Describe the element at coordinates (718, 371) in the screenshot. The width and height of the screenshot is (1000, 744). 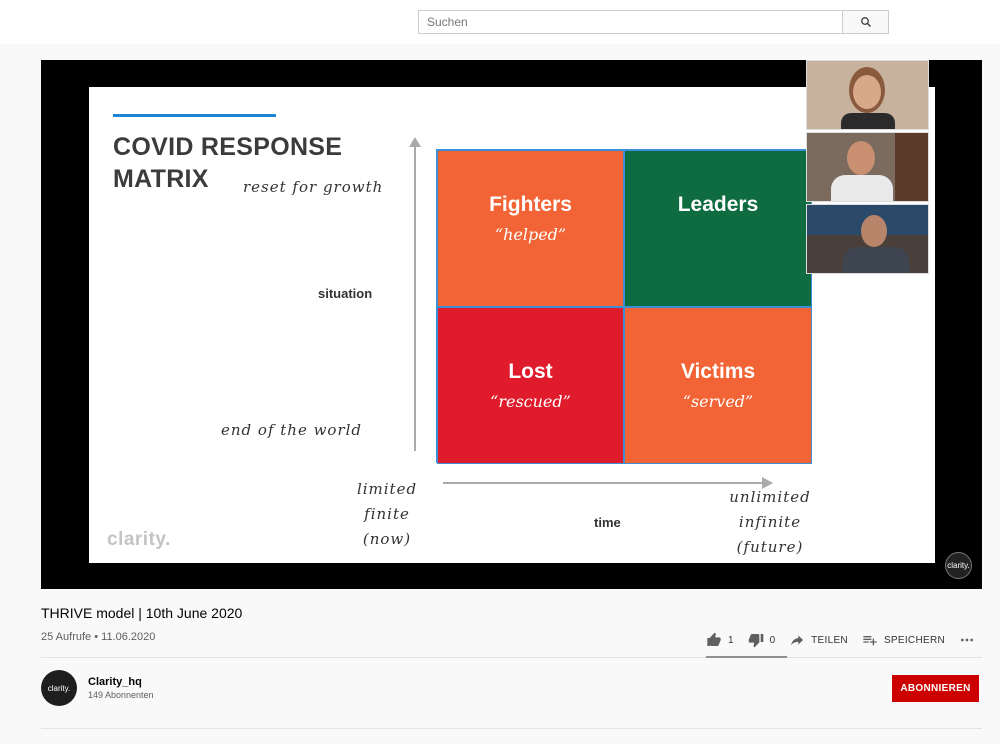
I see `quadrant-title: Victims` at that location.